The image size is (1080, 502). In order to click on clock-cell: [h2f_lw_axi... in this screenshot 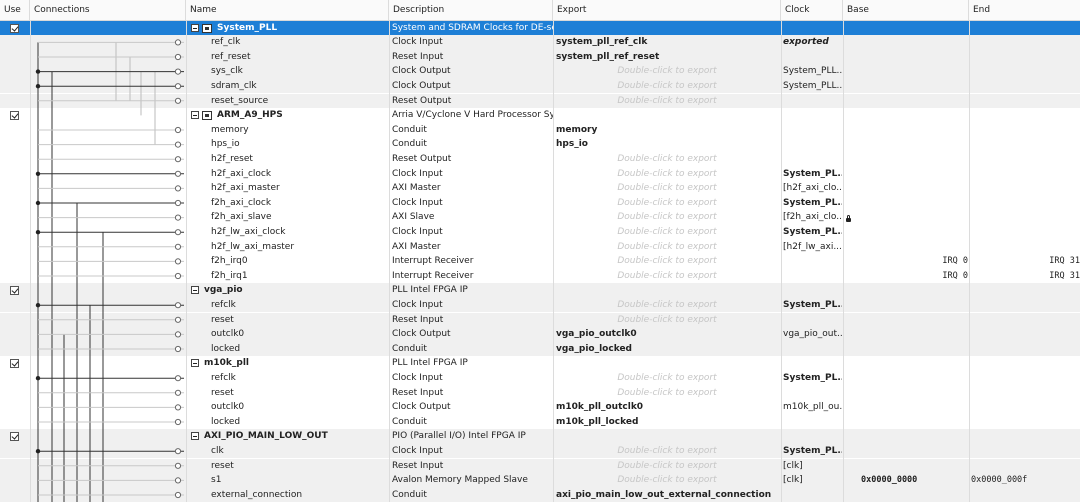, I will do `click(812, 247)`.